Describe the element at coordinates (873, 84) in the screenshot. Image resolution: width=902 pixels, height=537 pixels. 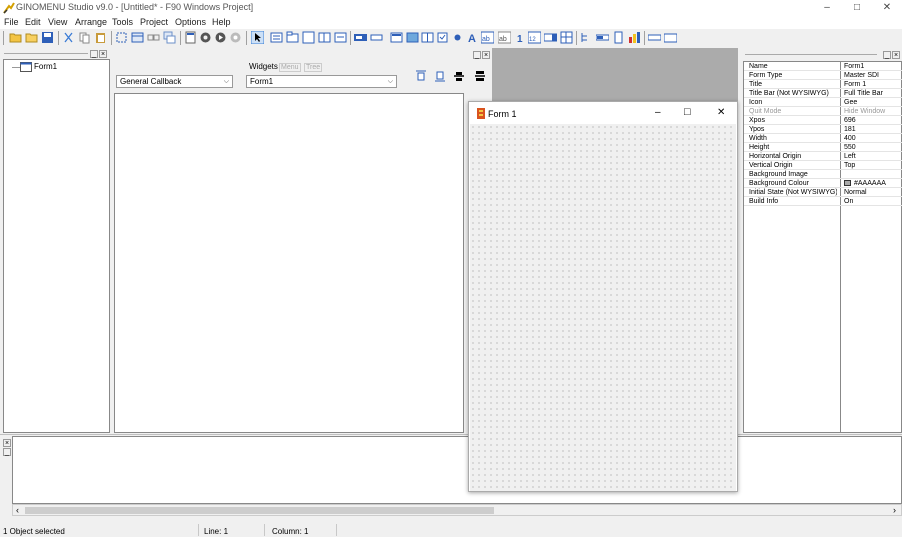
I see `property-value: Form 1` at that location.